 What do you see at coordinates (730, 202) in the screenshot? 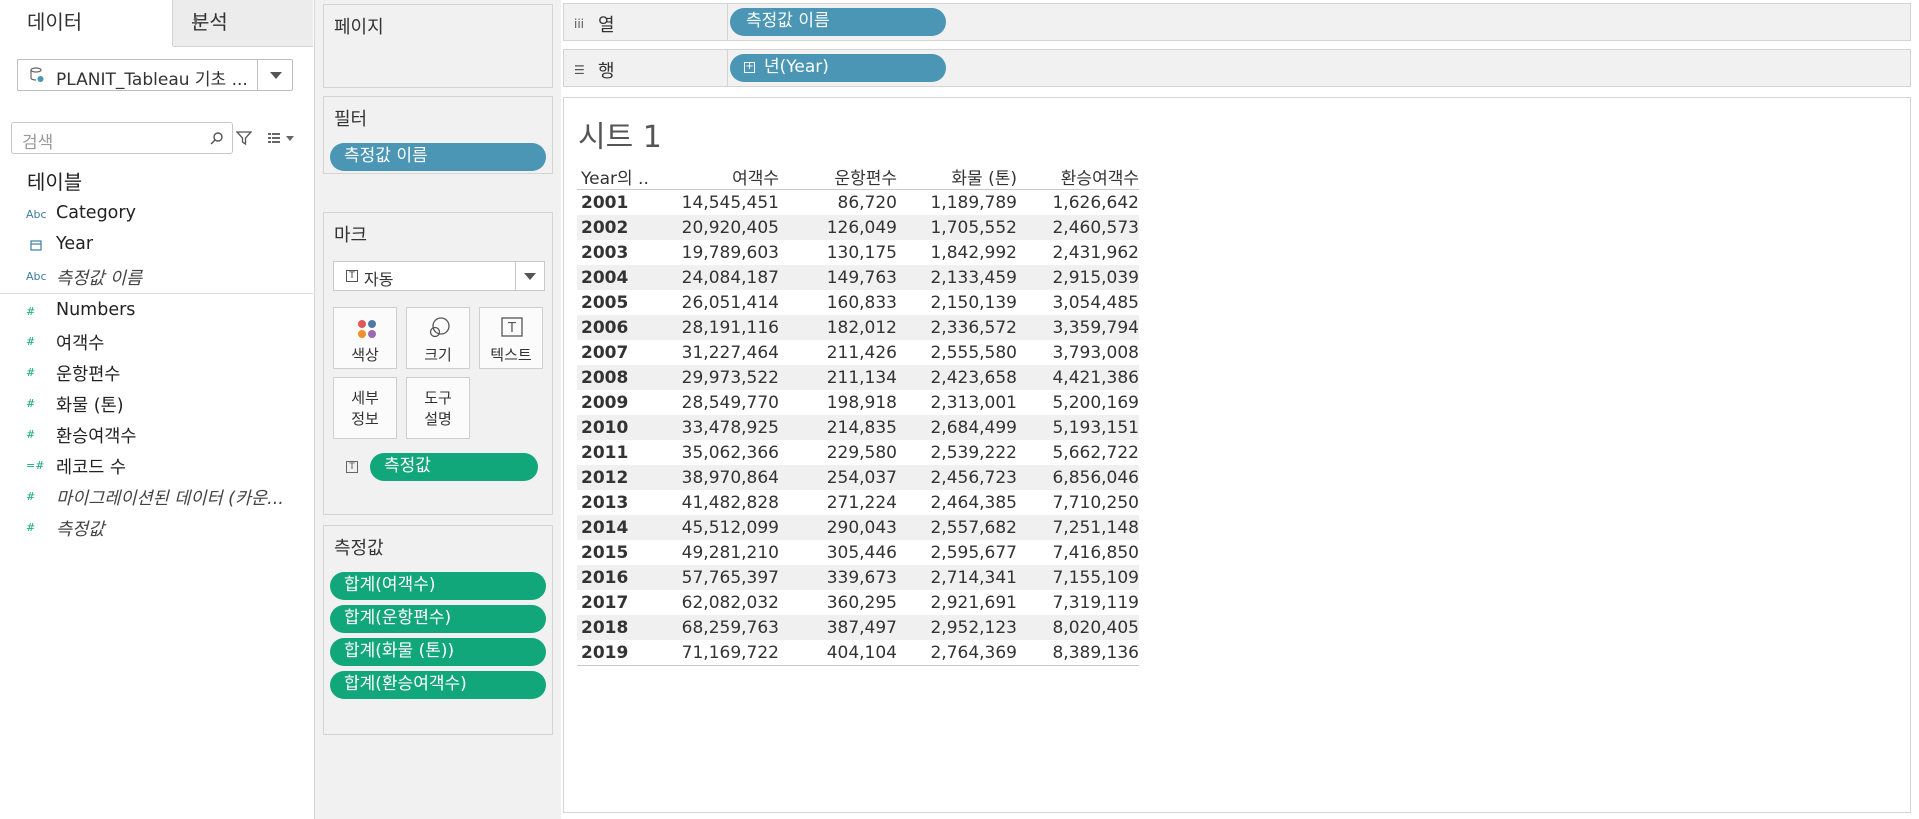
I see `value-cell: 14,545,451` at bounding box center [730, 202].